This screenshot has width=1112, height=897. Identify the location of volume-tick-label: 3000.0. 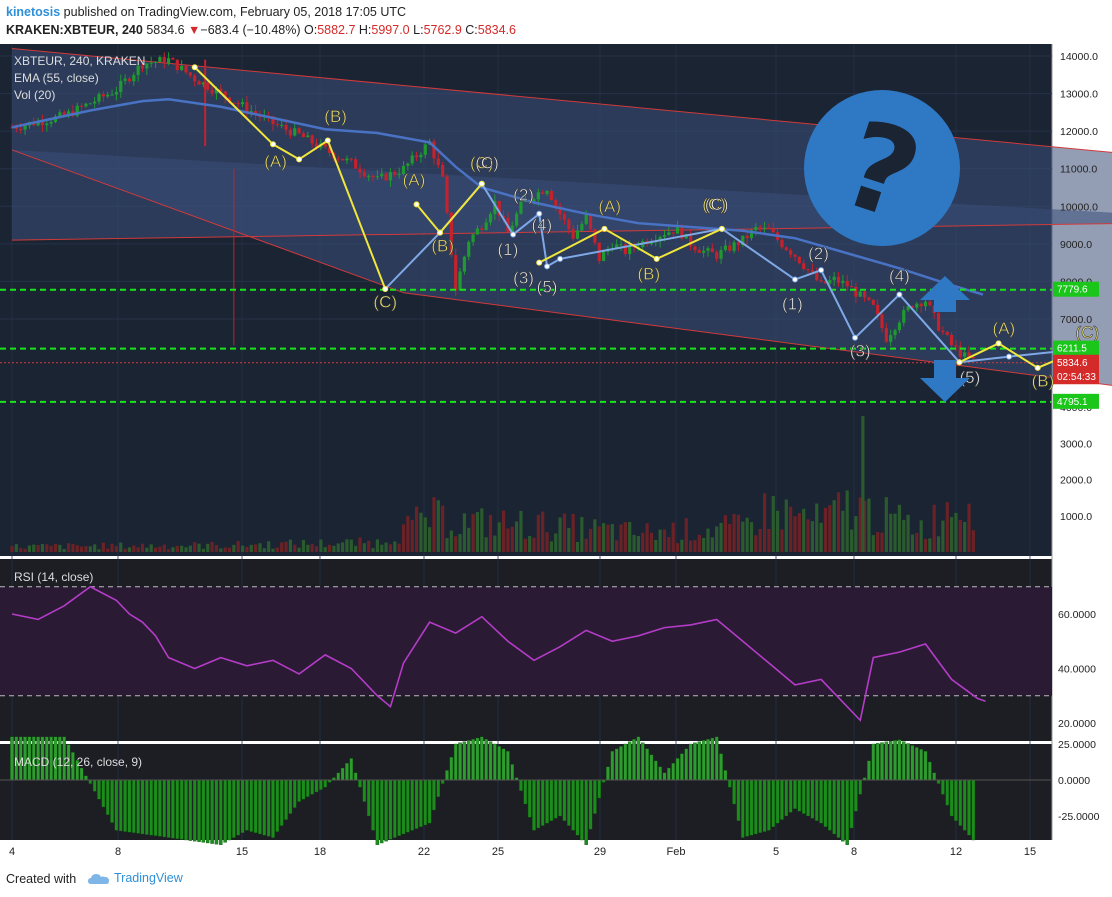
(1076, 444).